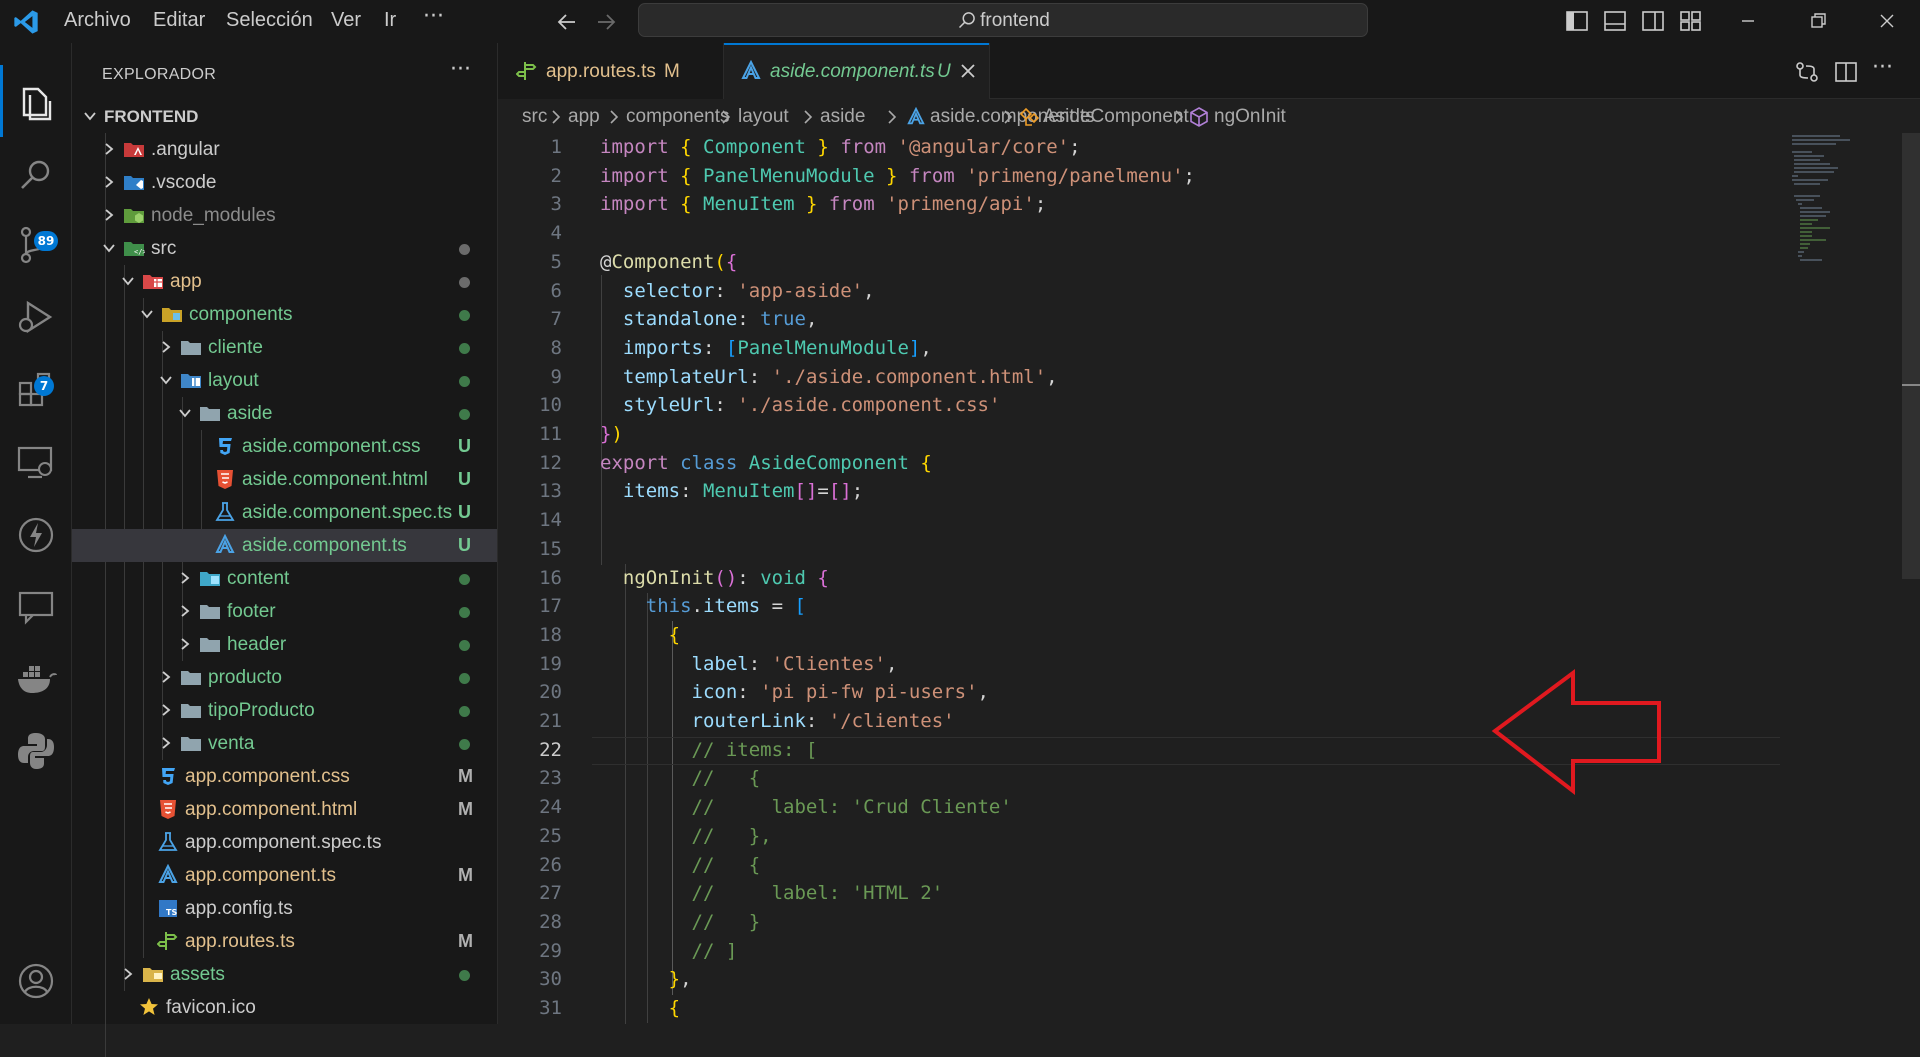 This screenshot has height=1057, width=1920. Describe the element at coordinates (1882, 67) in the screenshot. I see `editor-more-actions-button: ···` at that location.